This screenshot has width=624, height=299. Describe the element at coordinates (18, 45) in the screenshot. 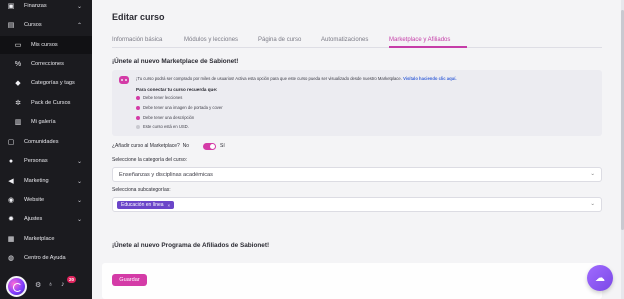

I see `course-card-icon: ▭` at that location.